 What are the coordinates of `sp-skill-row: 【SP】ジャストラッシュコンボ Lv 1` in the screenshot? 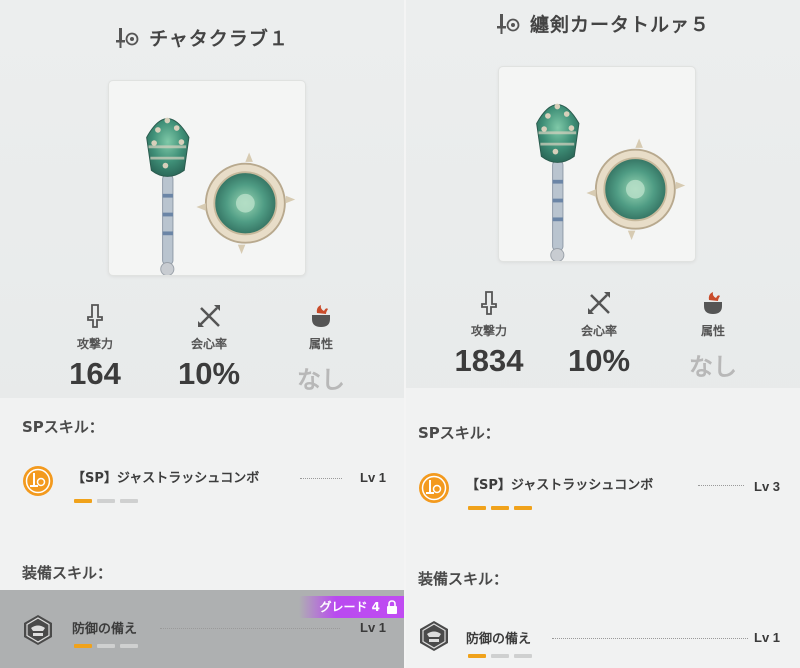 It's located at (202, 483).